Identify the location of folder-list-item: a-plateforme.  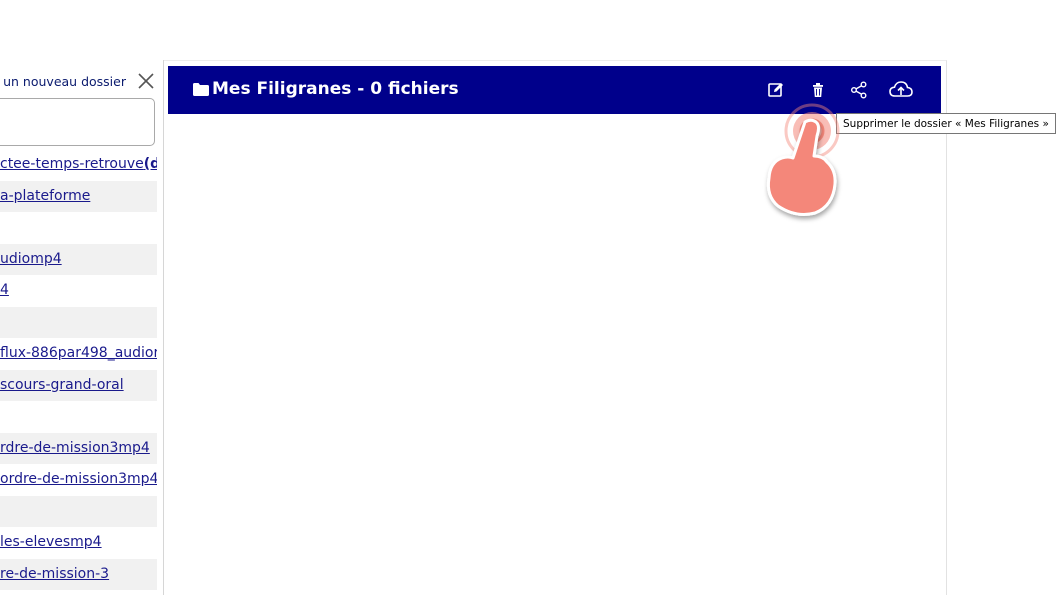
(78, 196).